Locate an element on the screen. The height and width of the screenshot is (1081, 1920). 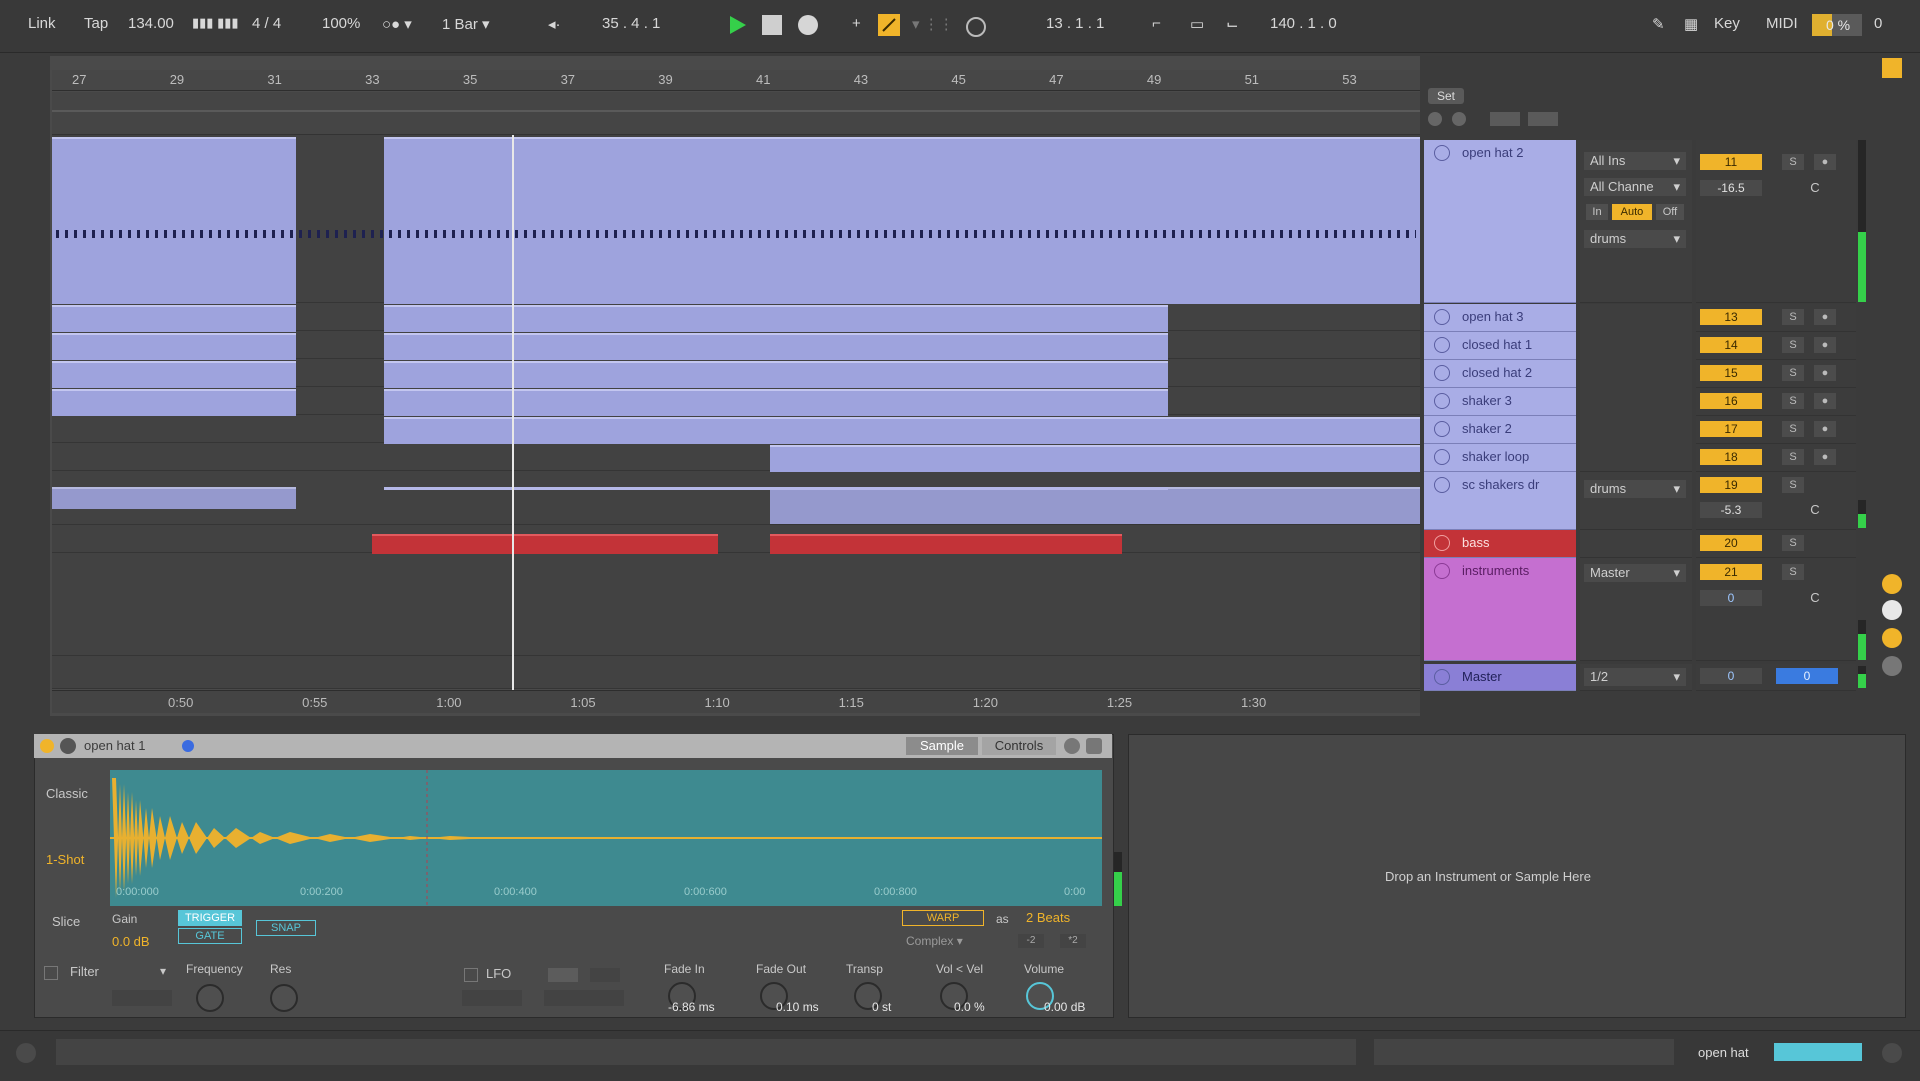
track-shaker-2: shaker 2 is located at coordinates (1500, 430).